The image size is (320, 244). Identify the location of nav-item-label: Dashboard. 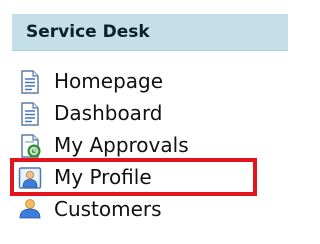
(108, 113).